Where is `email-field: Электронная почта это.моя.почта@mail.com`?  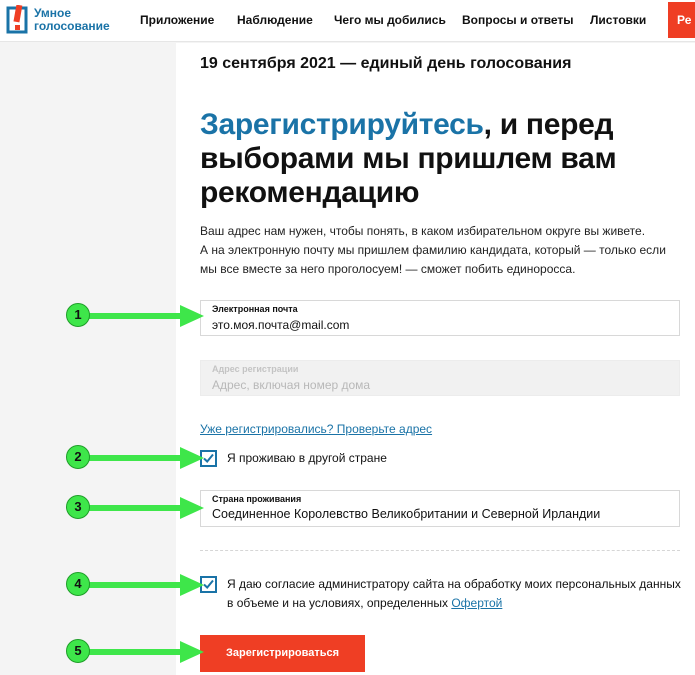
email-field: Электронная почта это.моя.почта@mail.com is located at coordinates (440, 318).